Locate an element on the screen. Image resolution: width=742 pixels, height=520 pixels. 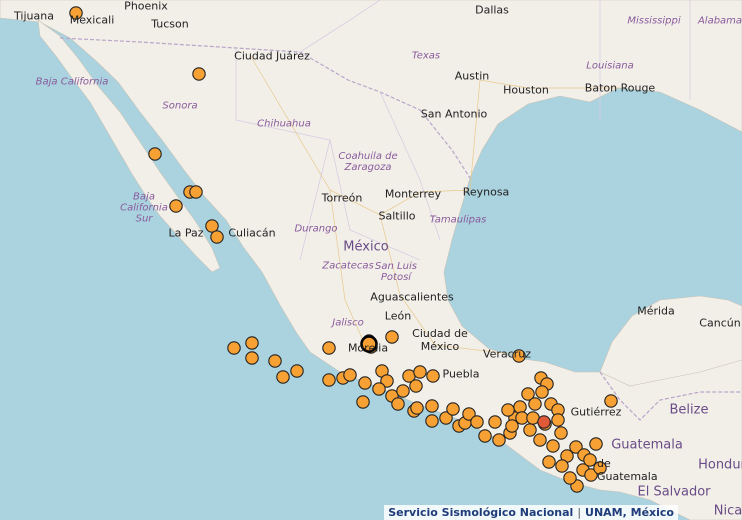
label-houston: Houston is located at coordinates (526, 90).